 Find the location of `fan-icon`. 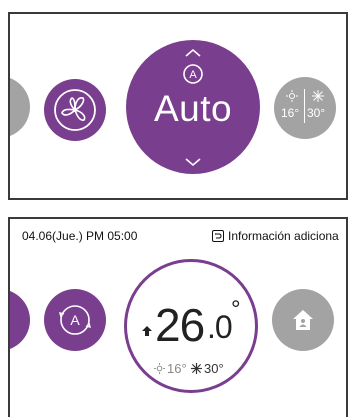

fan-icon is located at coordinates (75, 110).